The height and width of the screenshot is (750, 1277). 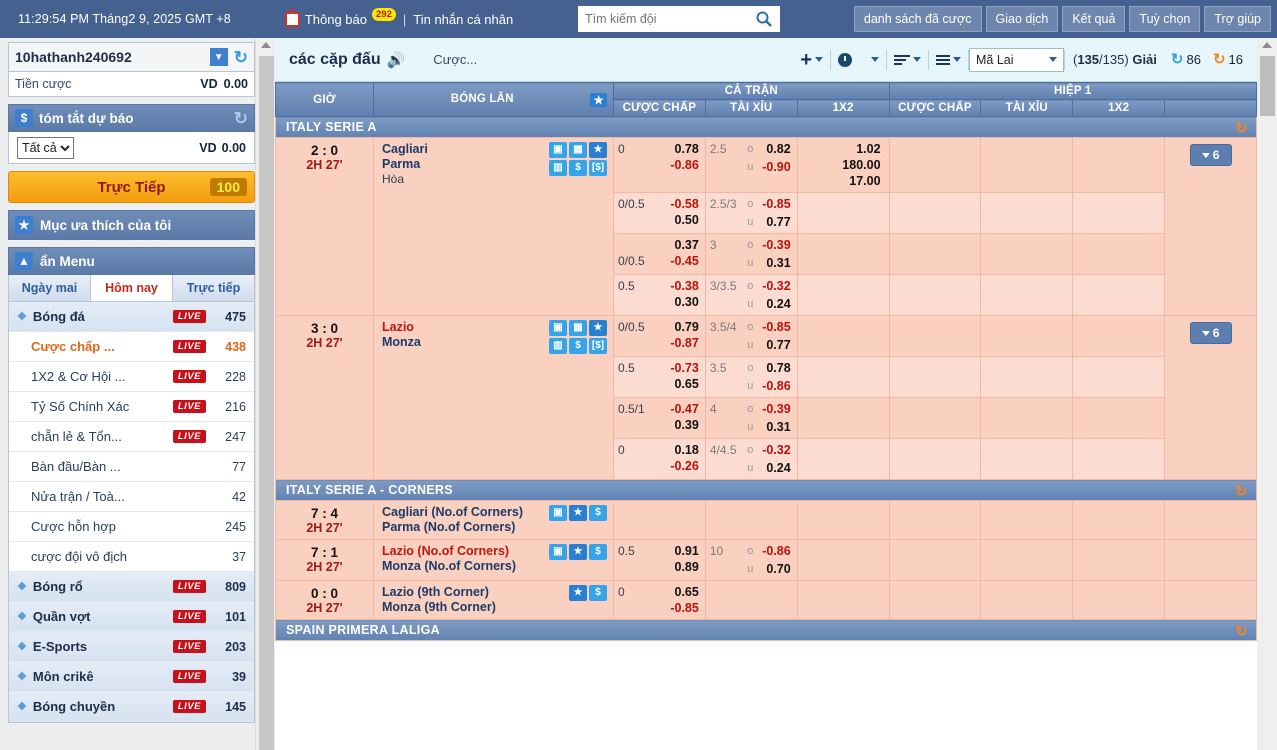 I want to click on sidebar-item-6: Nửa trận / Toà... 42, so click(x=131, y=497).